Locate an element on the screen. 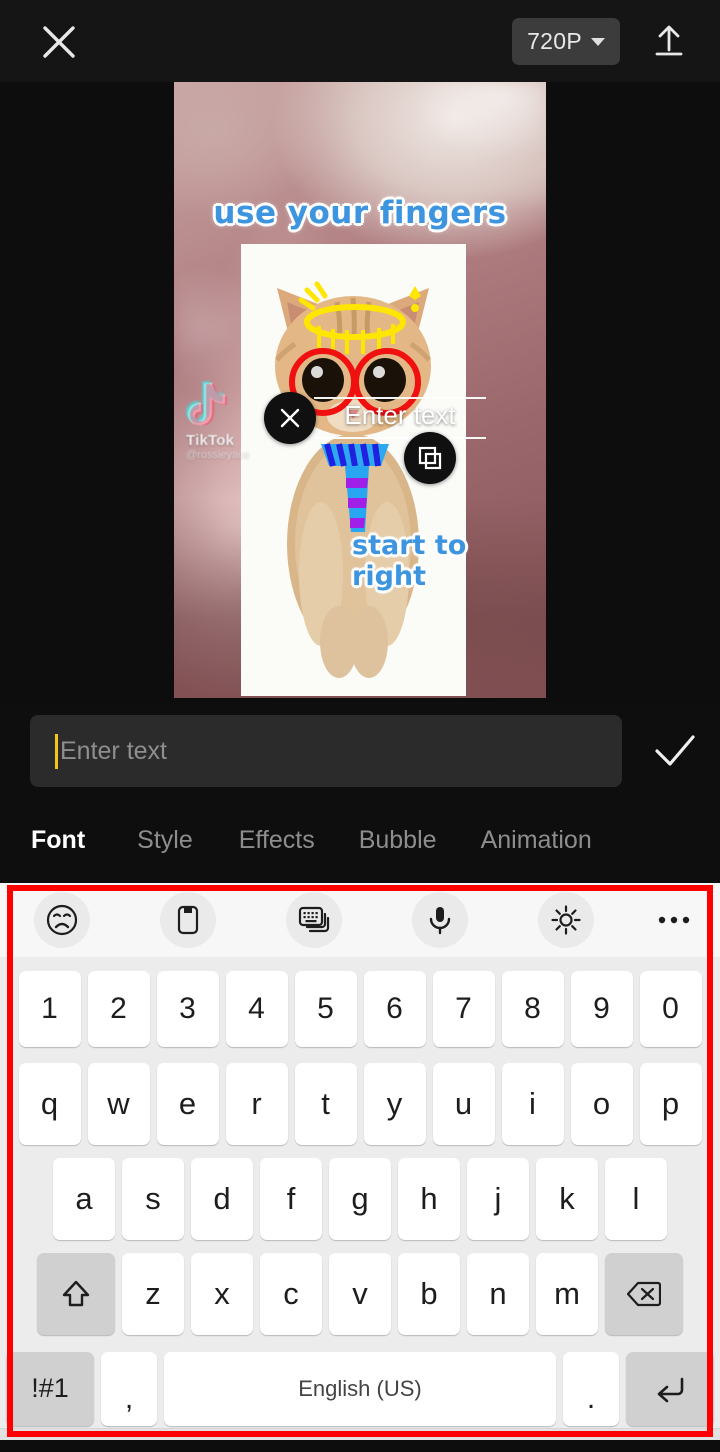 The height and width of the screenshot is (1452, 720). keyboard-row-top: q w e r t y u i o p is located at coordinates (360, 1104).